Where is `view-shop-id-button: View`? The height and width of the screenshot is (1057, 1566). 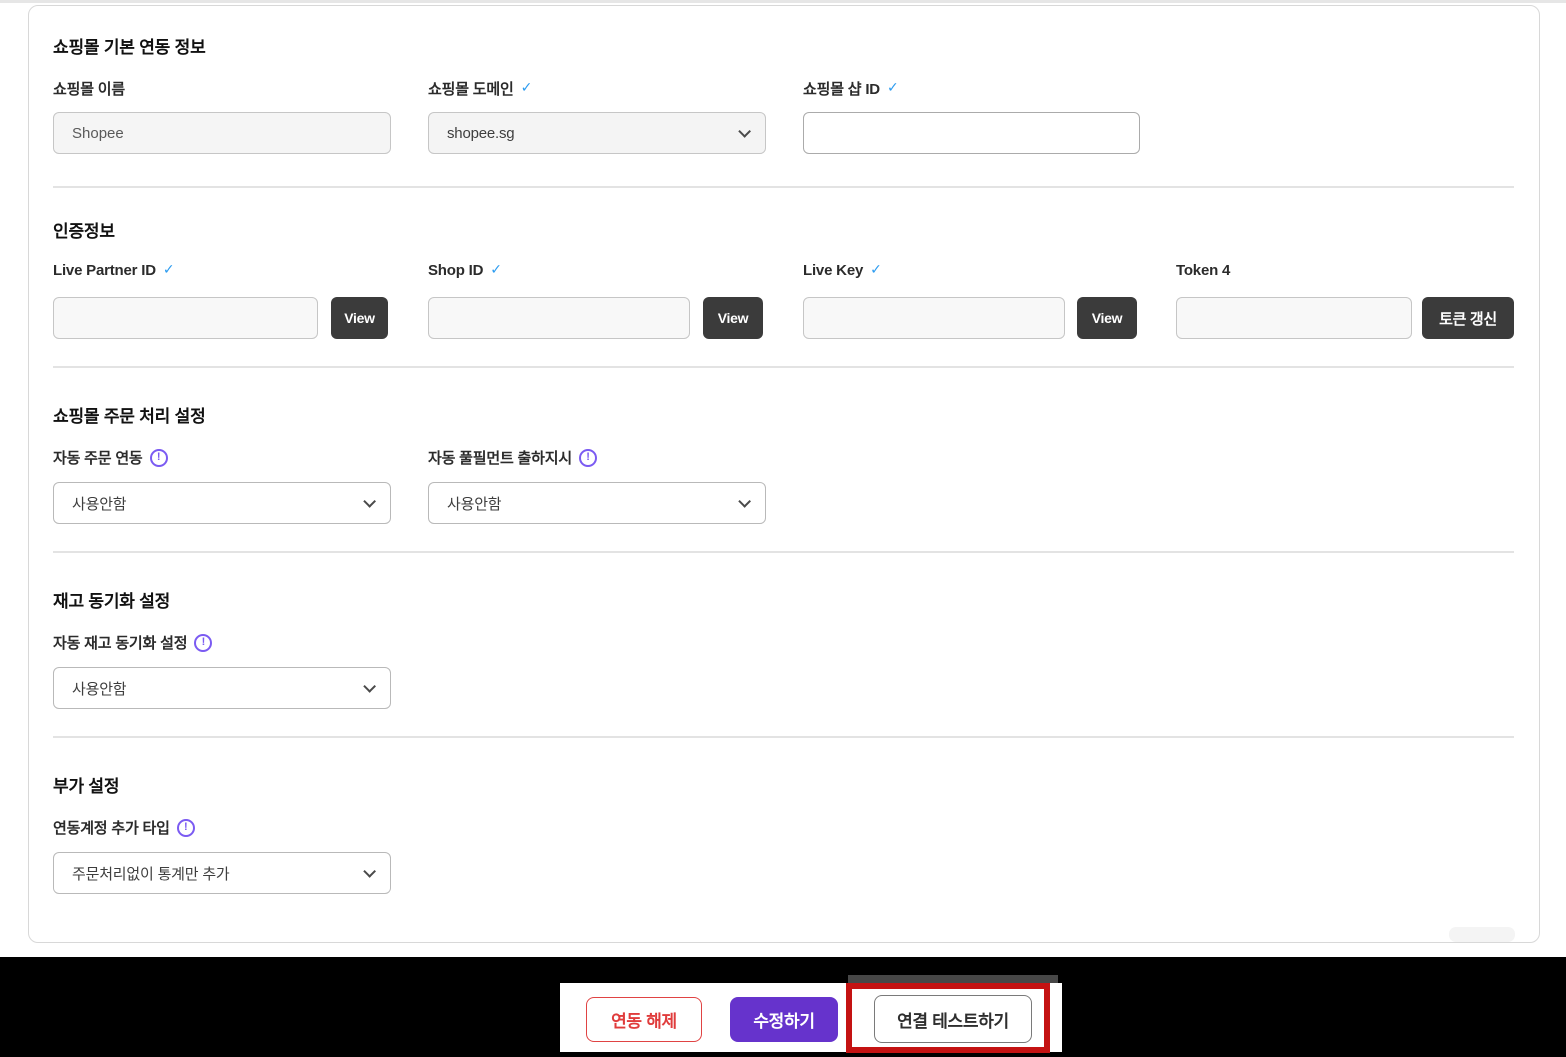 view-shop-id-button: View is located at coordinates (733, 318).